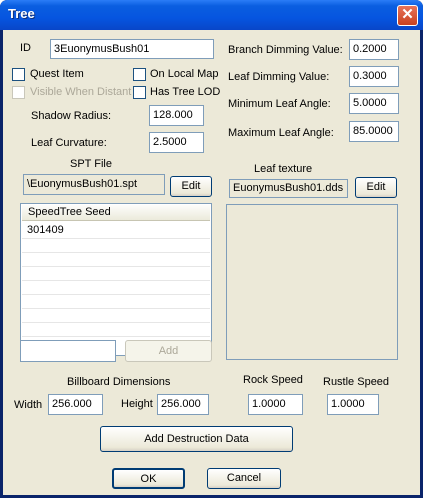 Image resolution: width=423 pixels, height=498 pixels. I want to click on max-leaf-angle-label: Maximum Leaf Angle:, so click(281, 133).